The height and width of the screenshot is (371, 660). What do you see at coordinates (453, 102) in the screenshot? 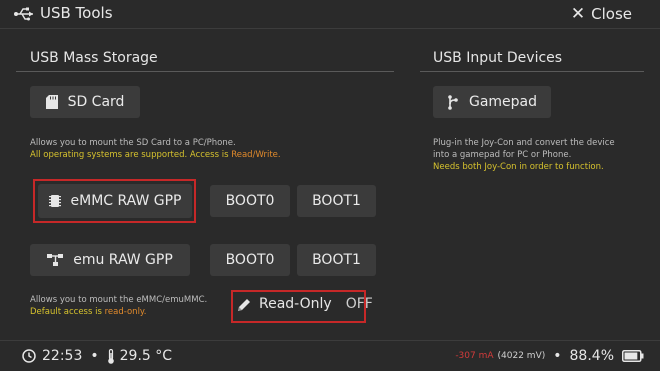
I see `gamepad-icon` at bounding box center [453, 102].